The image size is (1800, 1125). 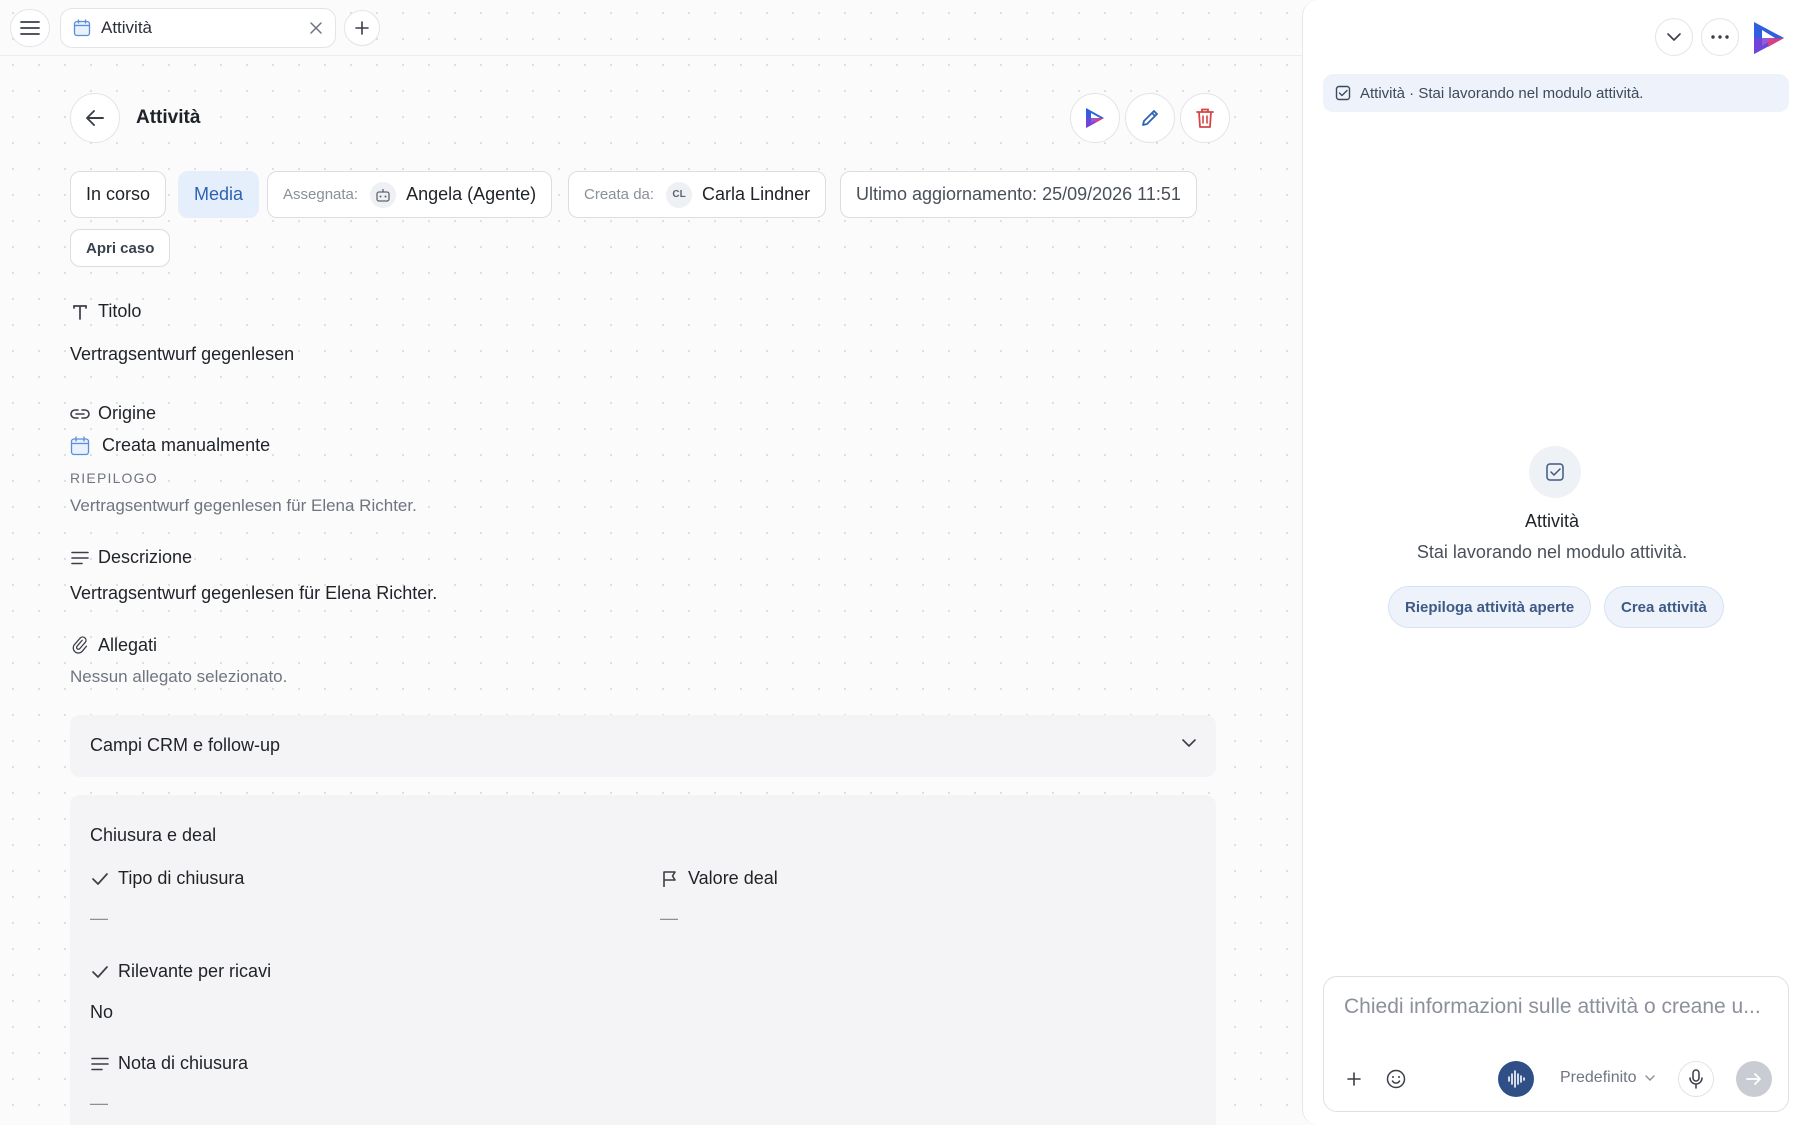 What do you see at coordinates (99, 1103) in the screenshot?
I see `closing-note-value: —` at bounding box center [99, 1103].